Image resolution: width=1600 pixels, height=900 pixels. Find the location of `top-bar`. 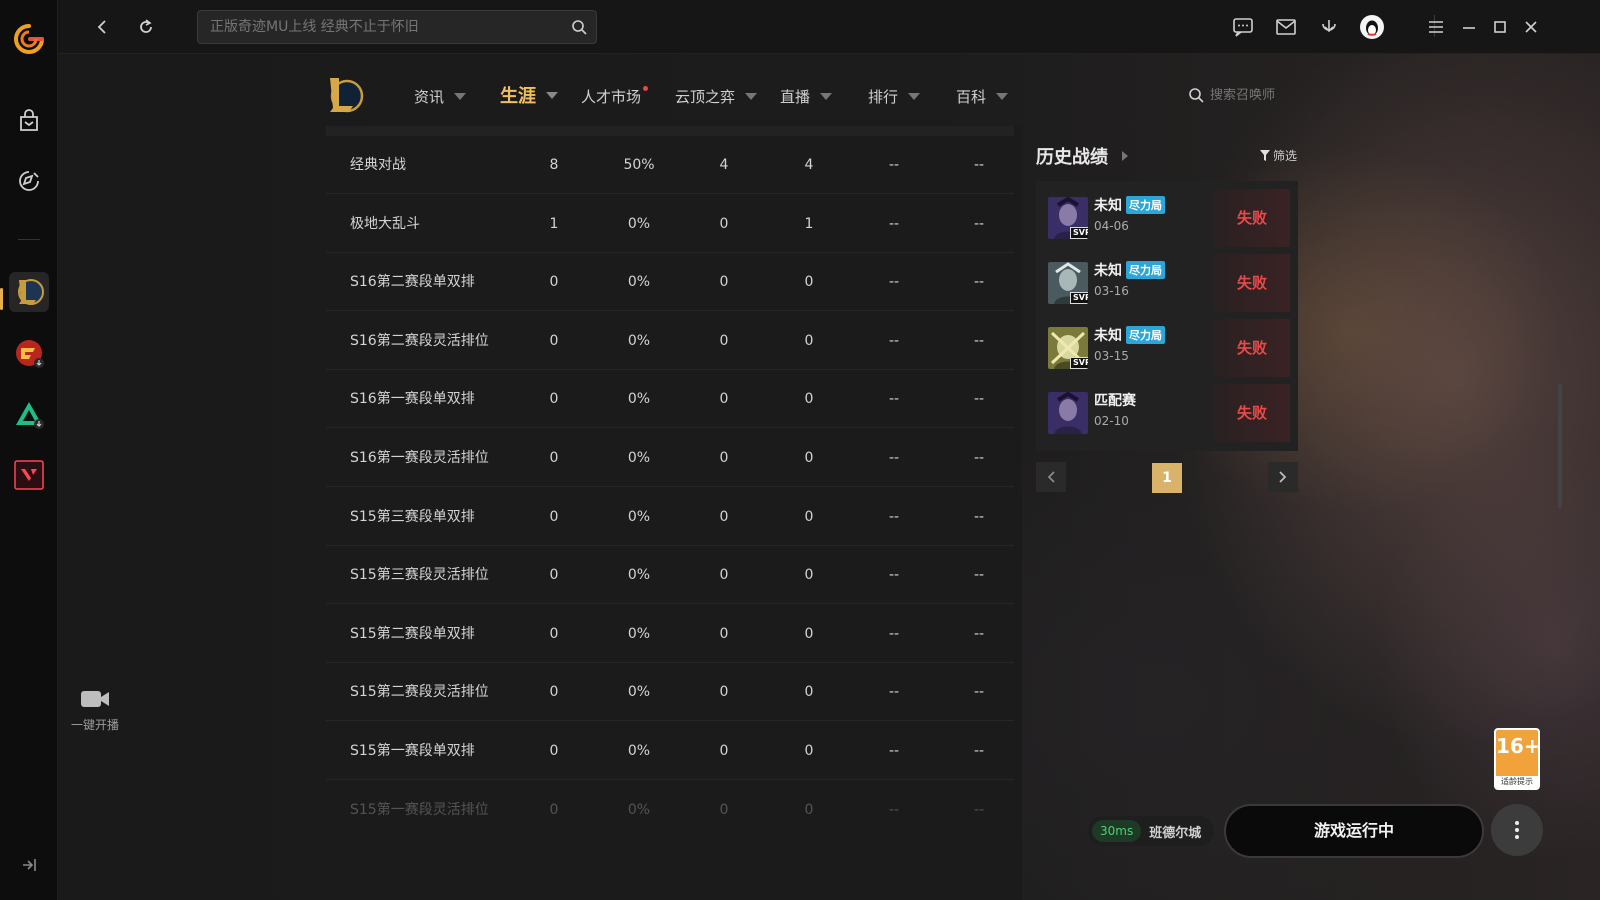

top-bar is located at coordinates (829, 27).